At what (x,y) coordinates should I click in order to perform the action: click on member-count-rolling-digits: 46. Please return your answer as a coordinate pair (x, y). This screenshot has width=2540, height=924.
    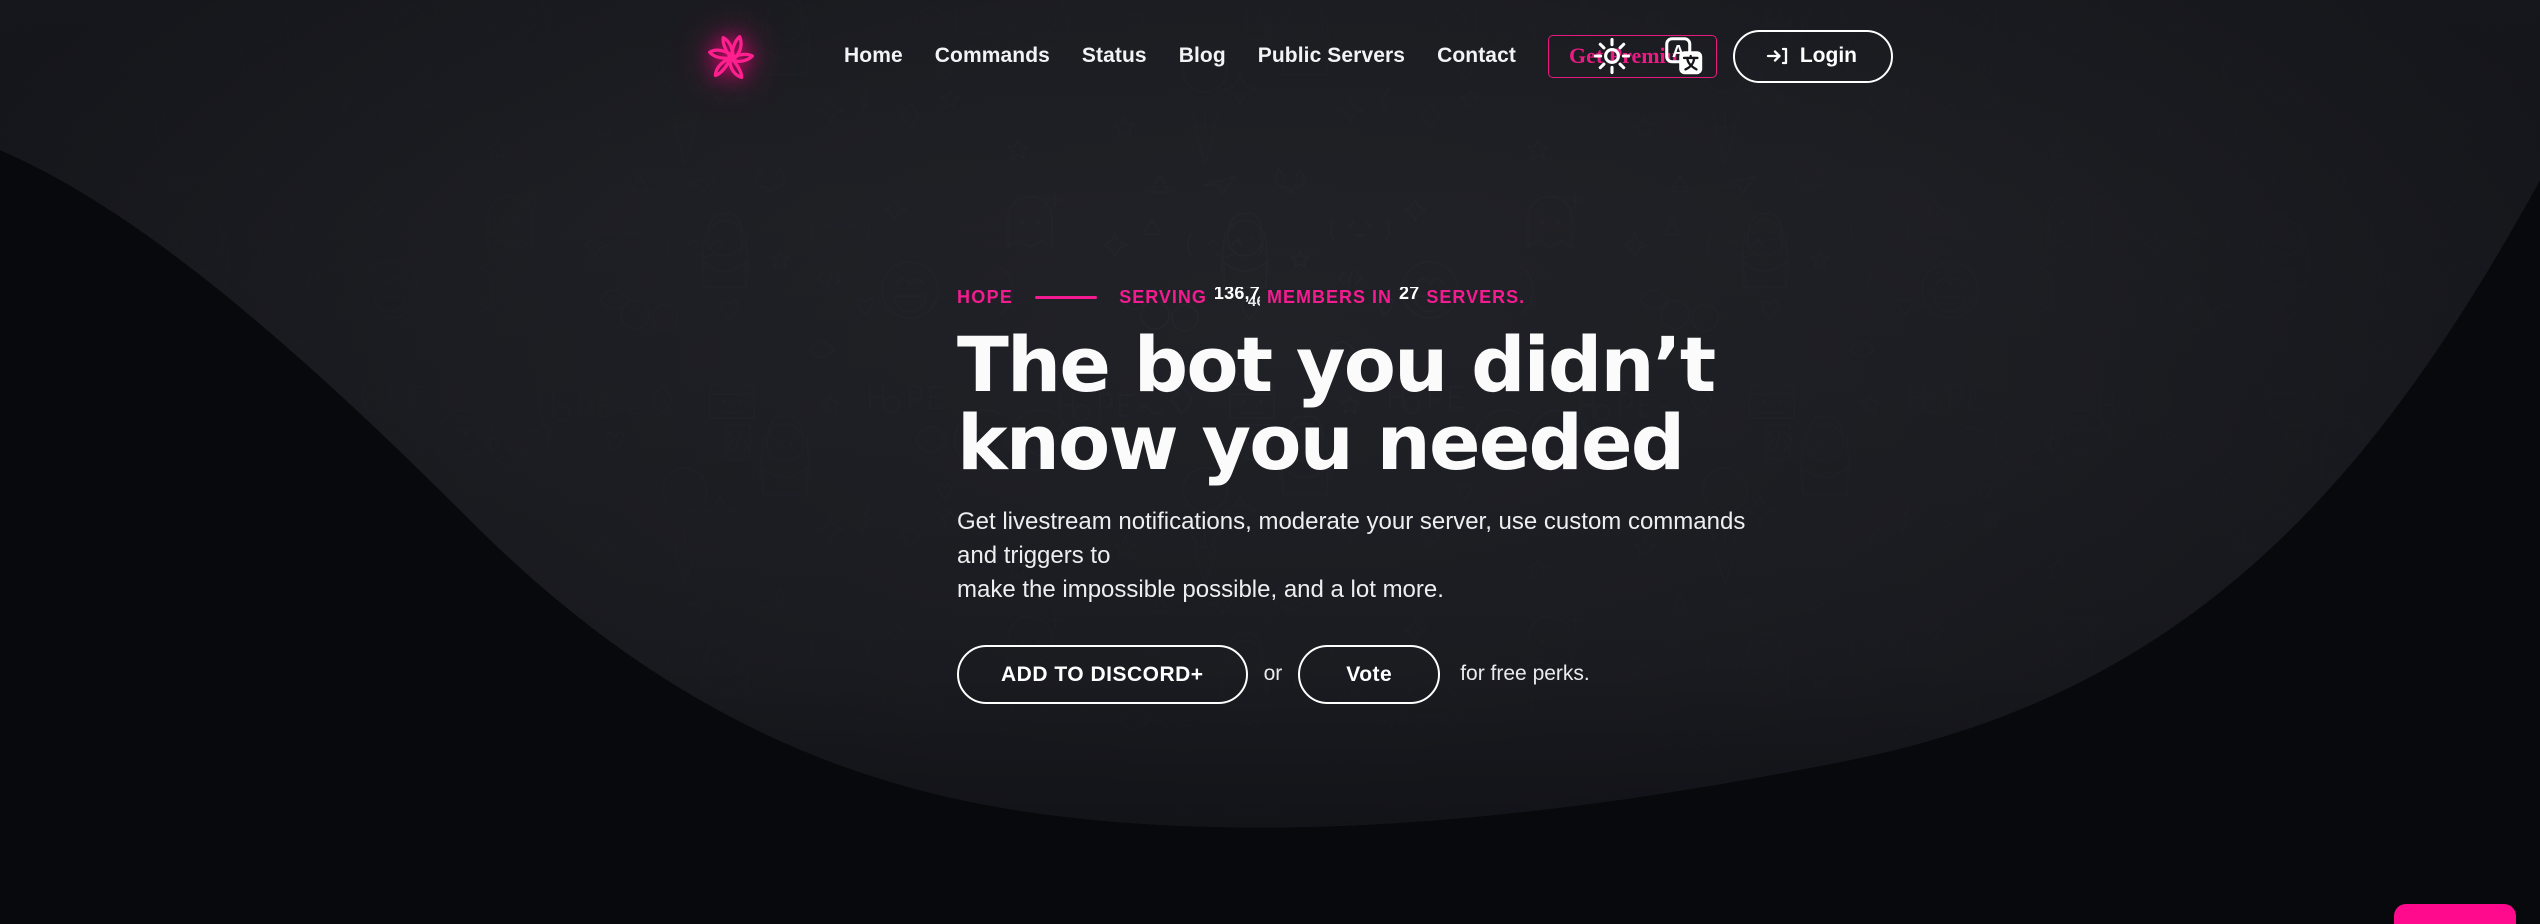
    Looking at the image, I should click on (1253, 300).